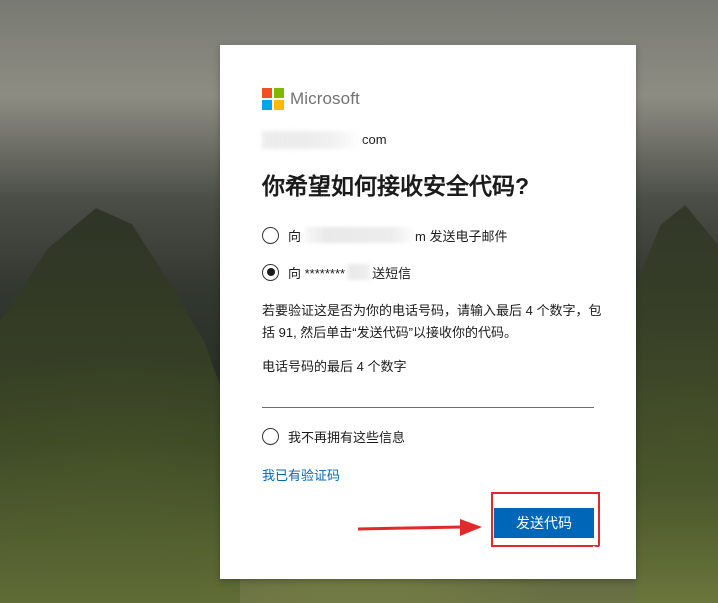  Describe the element at coordinates (428, 396) in the screenshot. I see `phone-digits-input` at that location.